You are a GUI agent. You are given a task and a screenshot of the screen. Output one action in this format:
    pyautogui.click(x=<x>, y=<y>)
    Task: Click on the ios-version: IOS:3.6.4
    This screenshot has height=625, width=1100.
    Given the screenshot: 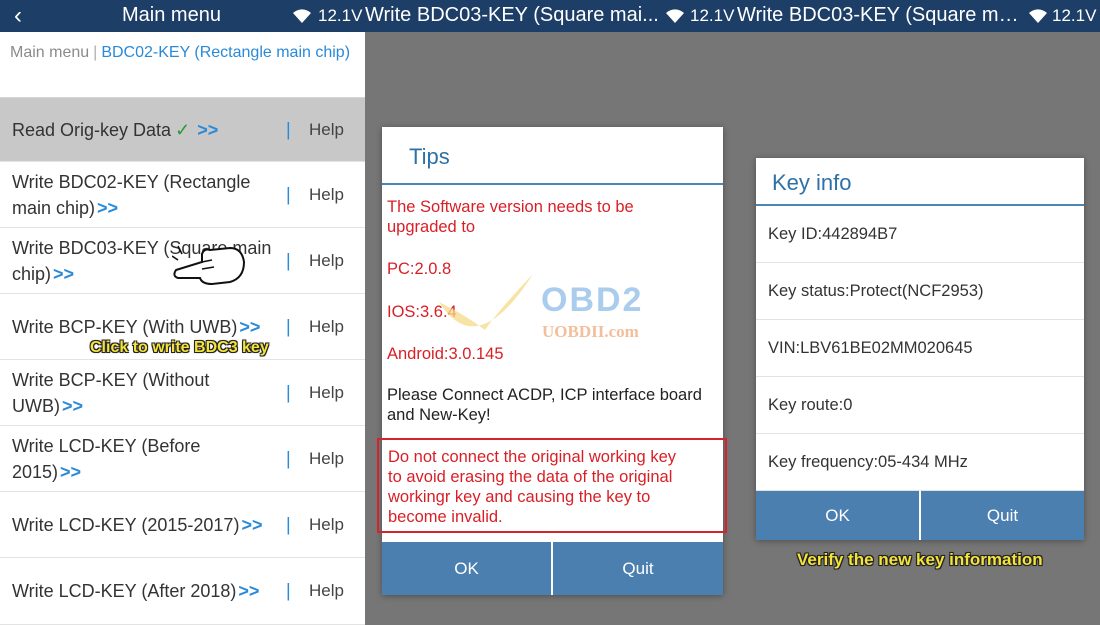 What is the action you would take?
    pyautogui.click(x=422, y=312)
    